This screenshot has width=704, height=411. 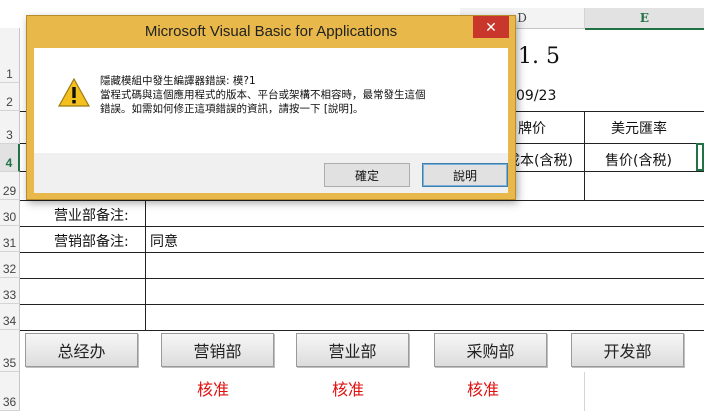 I want to click on warning-icon, so click(x=74, y=92).